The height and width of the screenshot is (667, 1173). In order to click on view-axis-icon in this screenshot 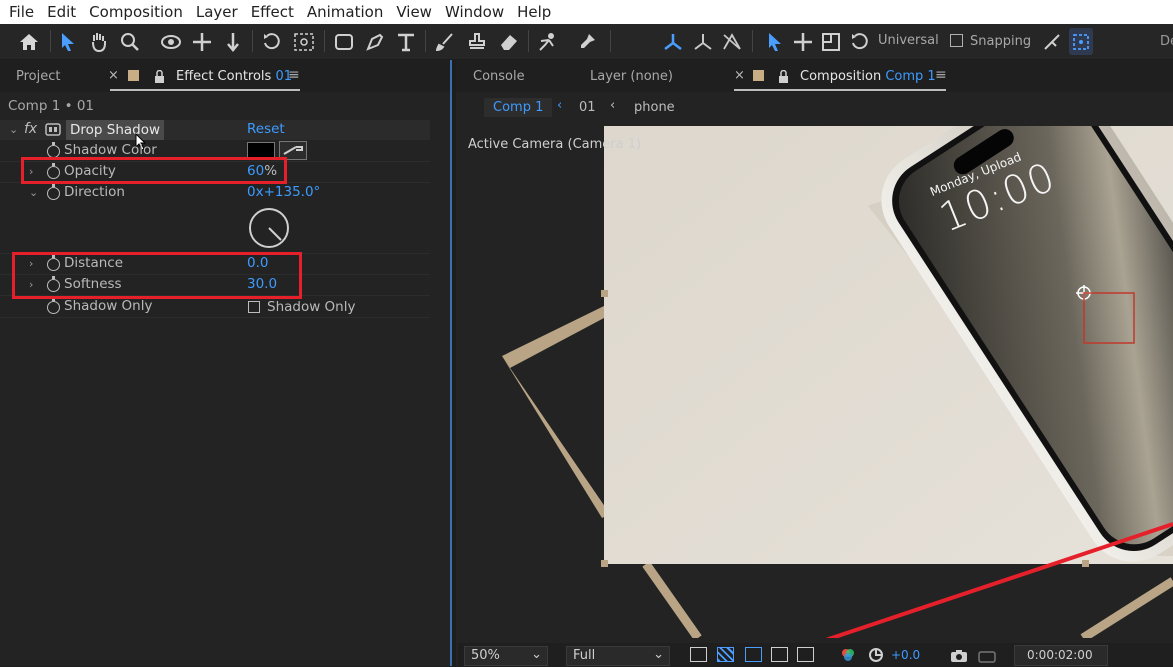, I will do `click(732, 41)`.